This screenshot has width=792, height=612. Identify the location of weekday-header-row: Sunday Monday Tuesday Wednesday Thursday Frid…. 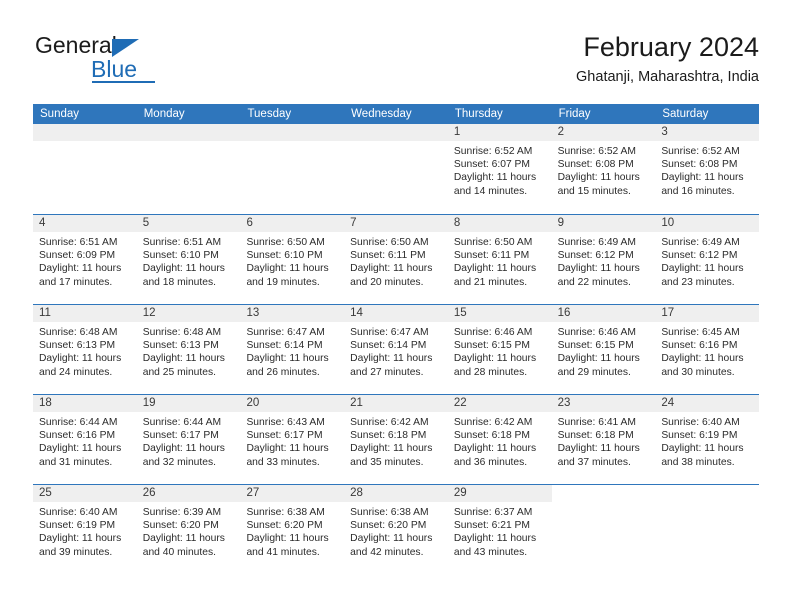
(396, 114).